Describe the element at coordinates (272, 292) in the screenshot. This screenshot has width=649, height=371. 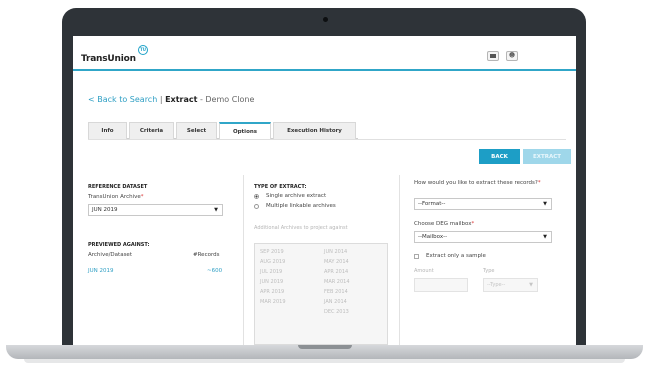
I see `archive-option: APR 2019` at that location.